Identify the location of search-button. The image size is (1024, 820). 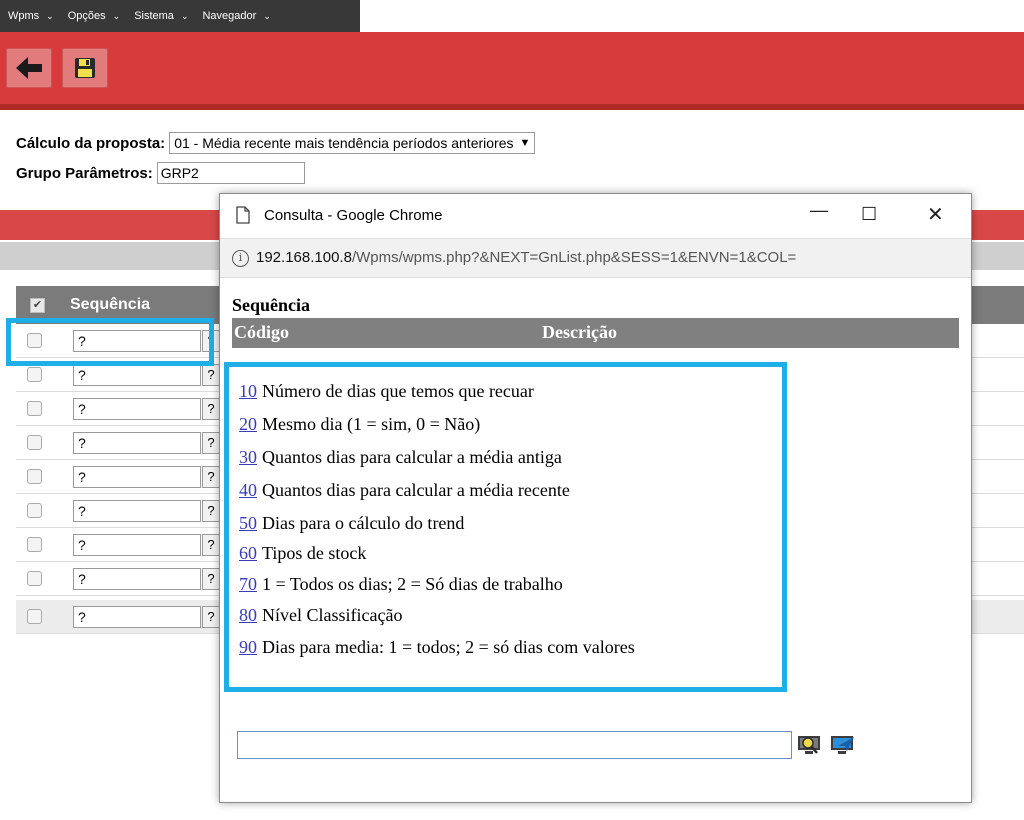
(810, 747).